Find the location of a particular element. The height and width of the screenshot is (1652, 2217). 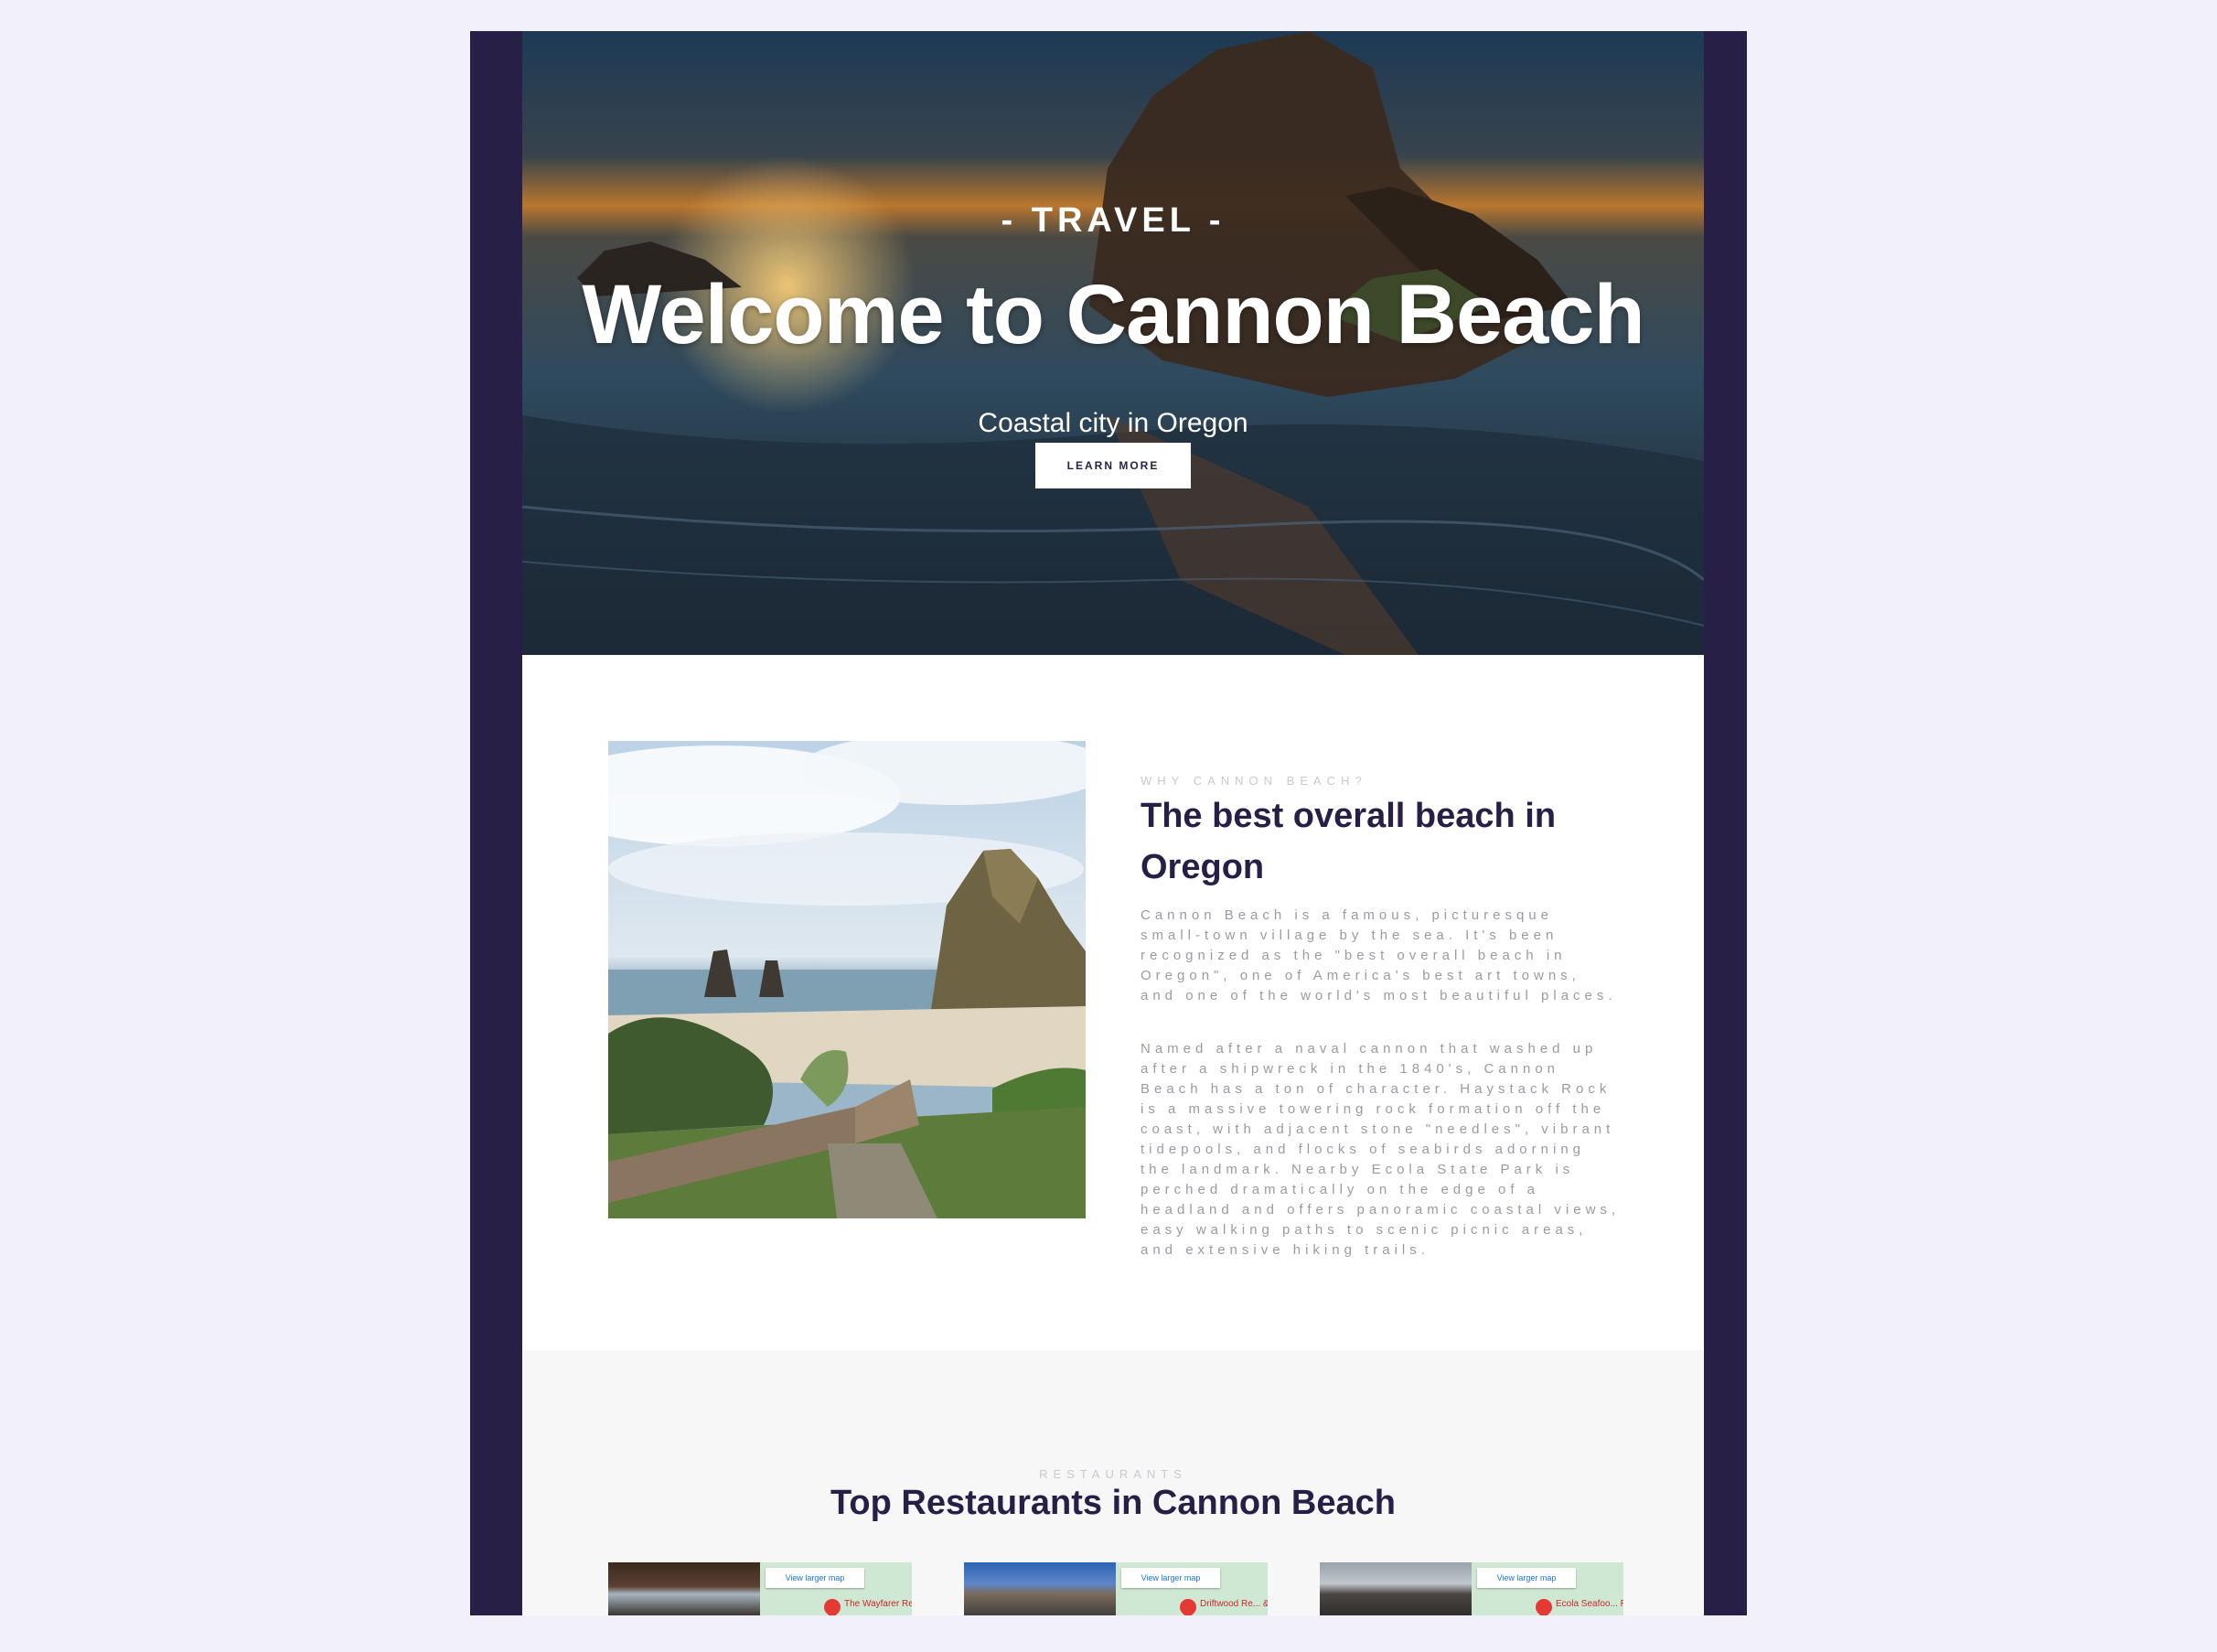

learn-more-button: LEARN MORE is located at coordinates (1113, 465).